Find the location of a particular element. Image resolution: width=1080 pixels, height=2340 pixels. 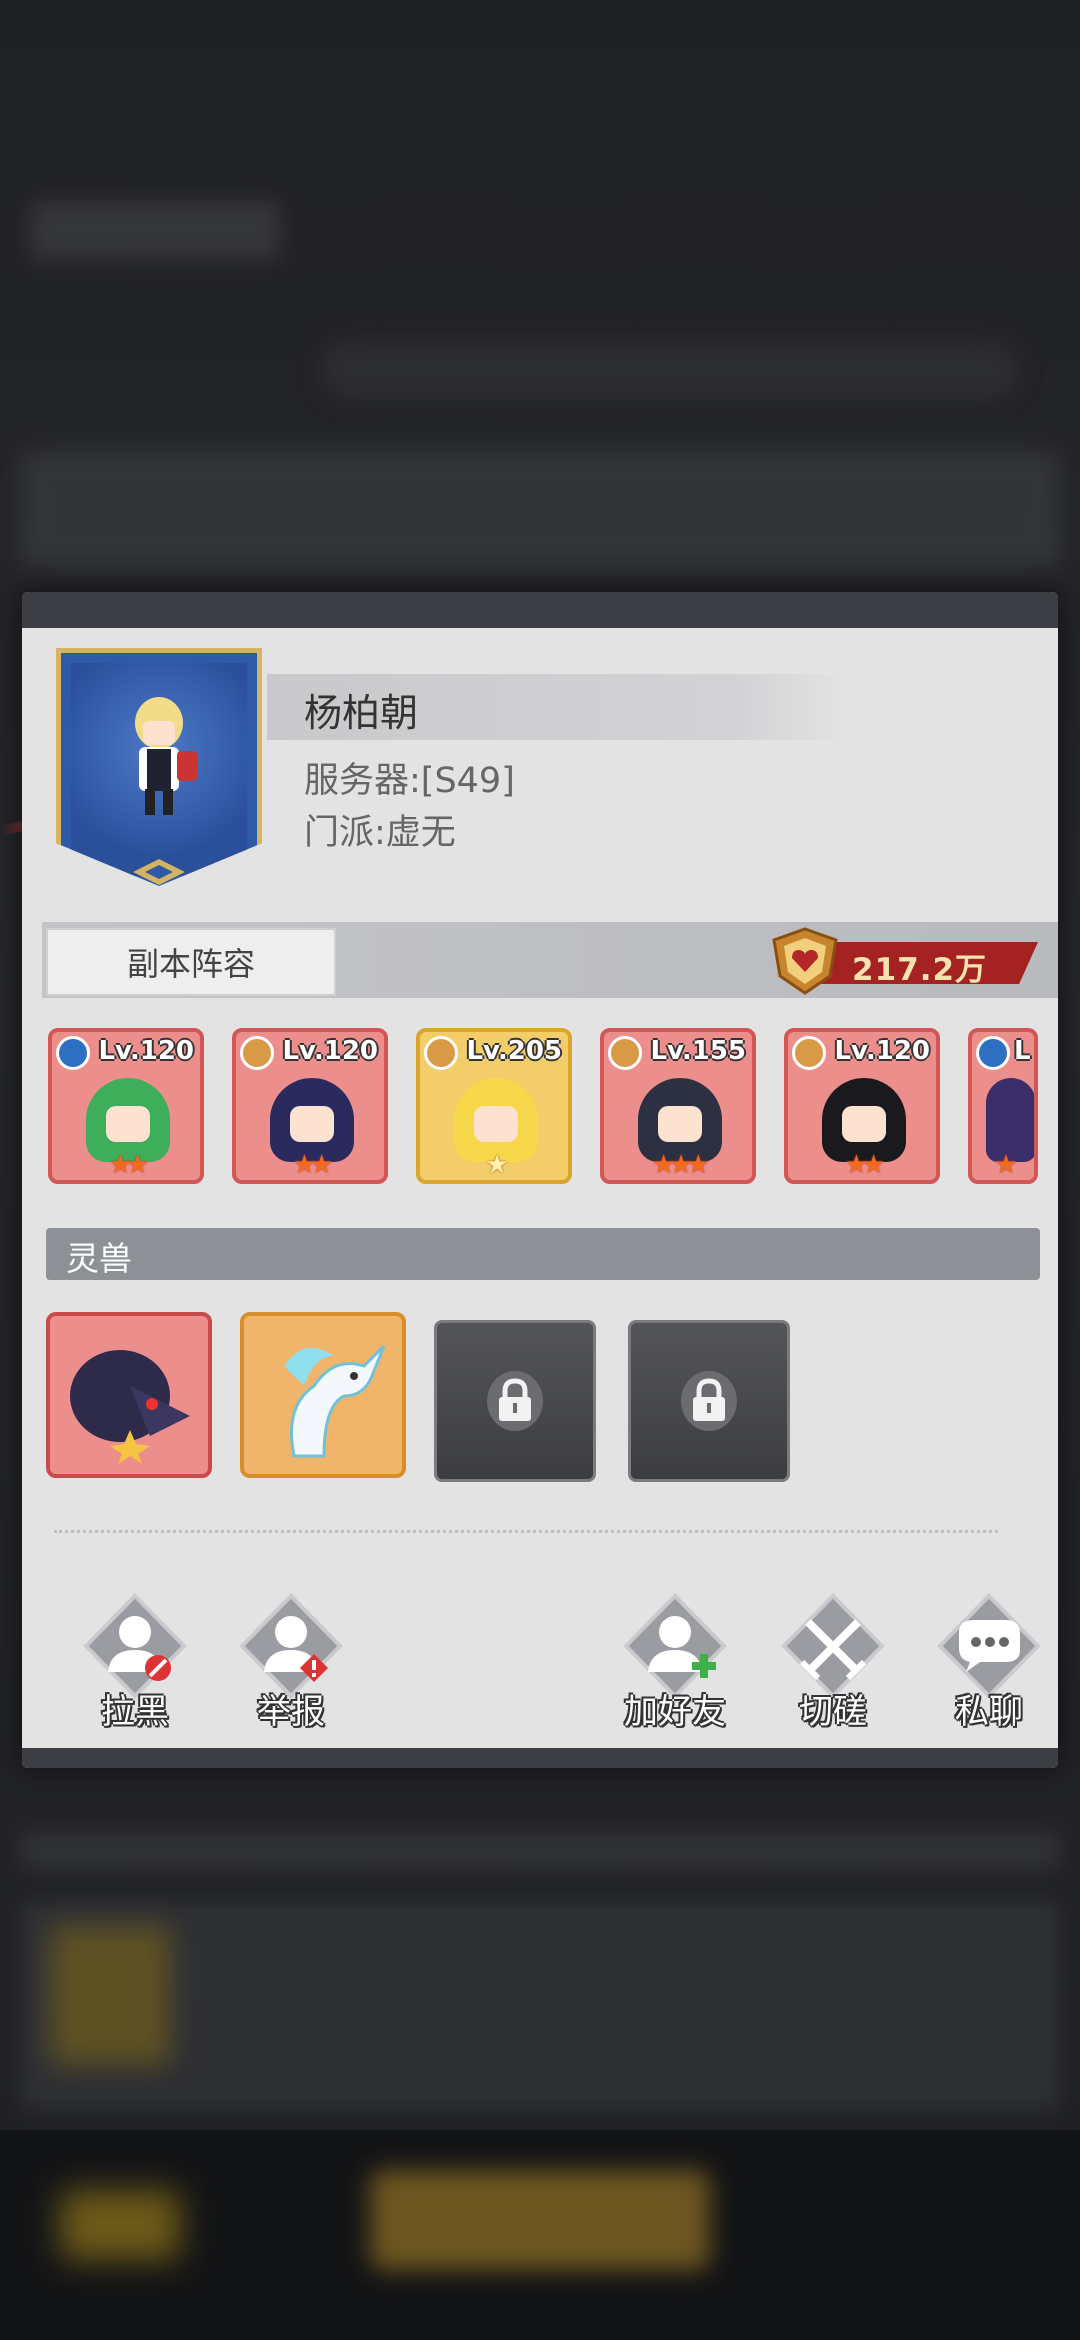

duel-button: 切磋 is located at coordinates (833, 1667).